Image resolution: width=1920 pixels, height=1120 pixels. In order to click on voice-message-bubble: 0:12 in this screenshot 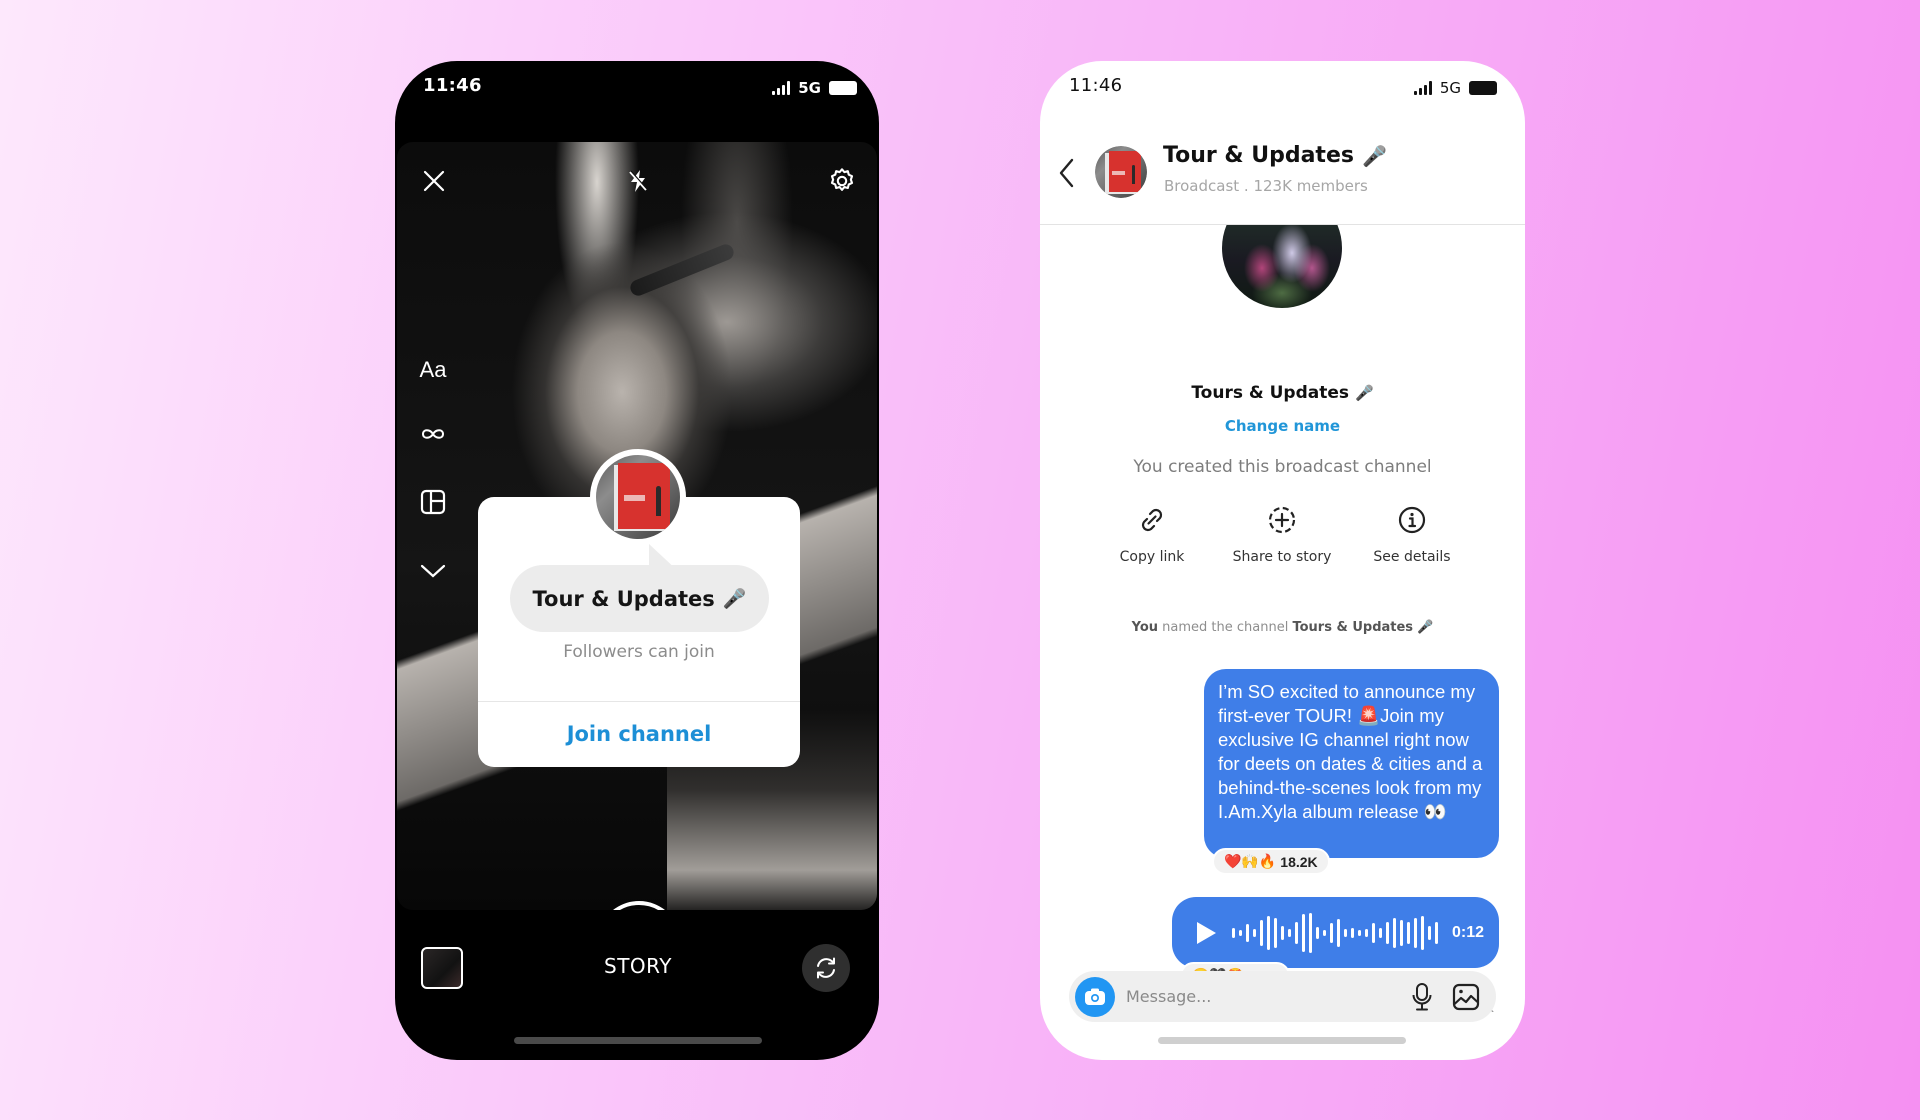, I will do `click(1335, 932)`.